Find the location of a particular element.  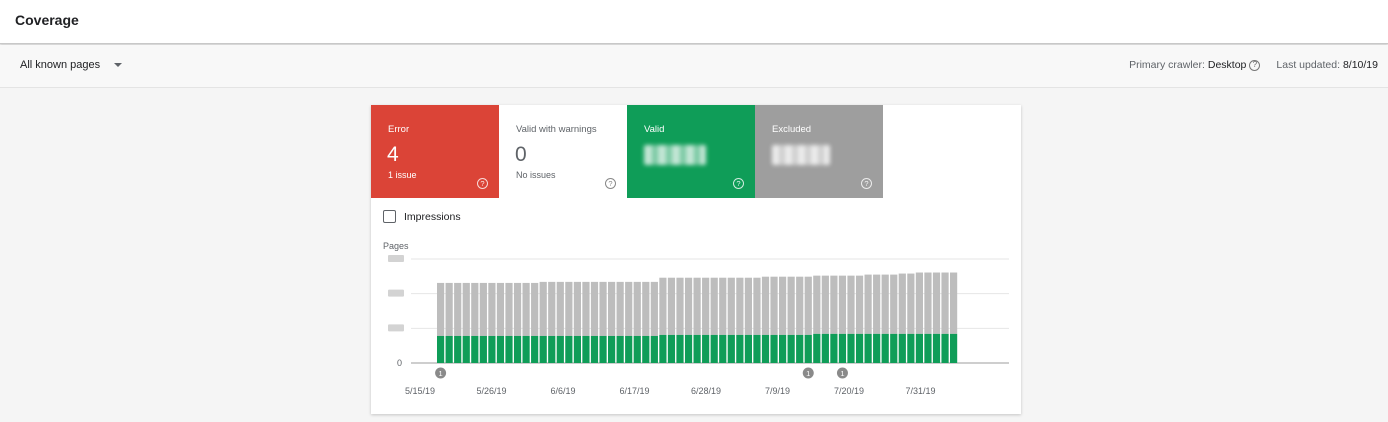

impressions-toggle: Impressions is located at coordinates (422, 216).